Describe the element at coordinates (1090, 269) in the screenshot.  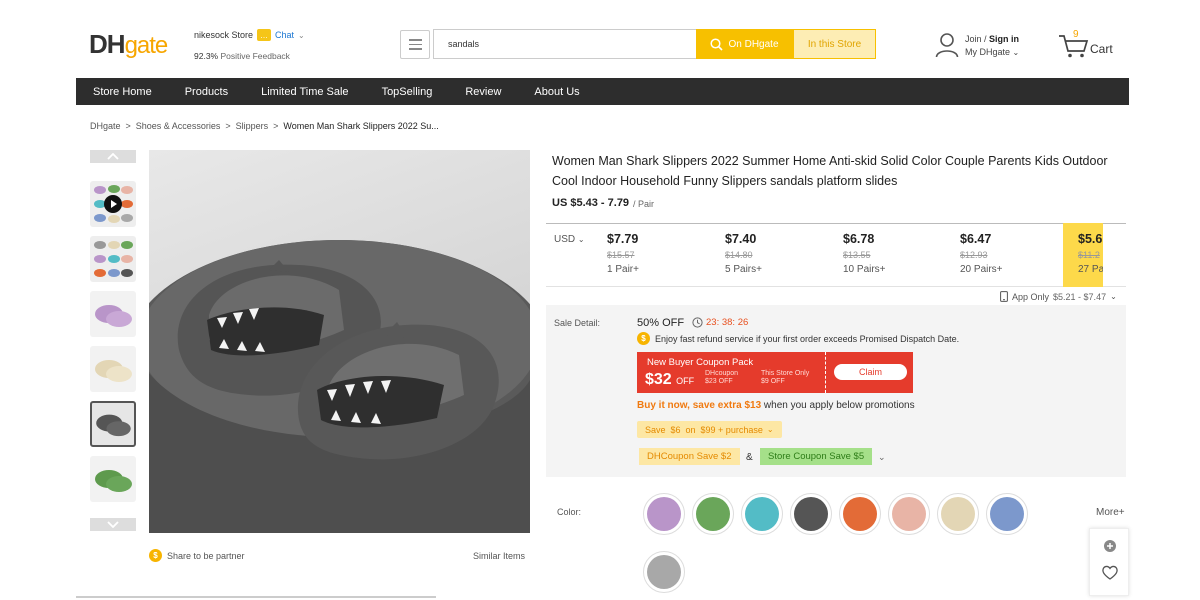
I see `tier-quantity: 27 Pa` at that location.